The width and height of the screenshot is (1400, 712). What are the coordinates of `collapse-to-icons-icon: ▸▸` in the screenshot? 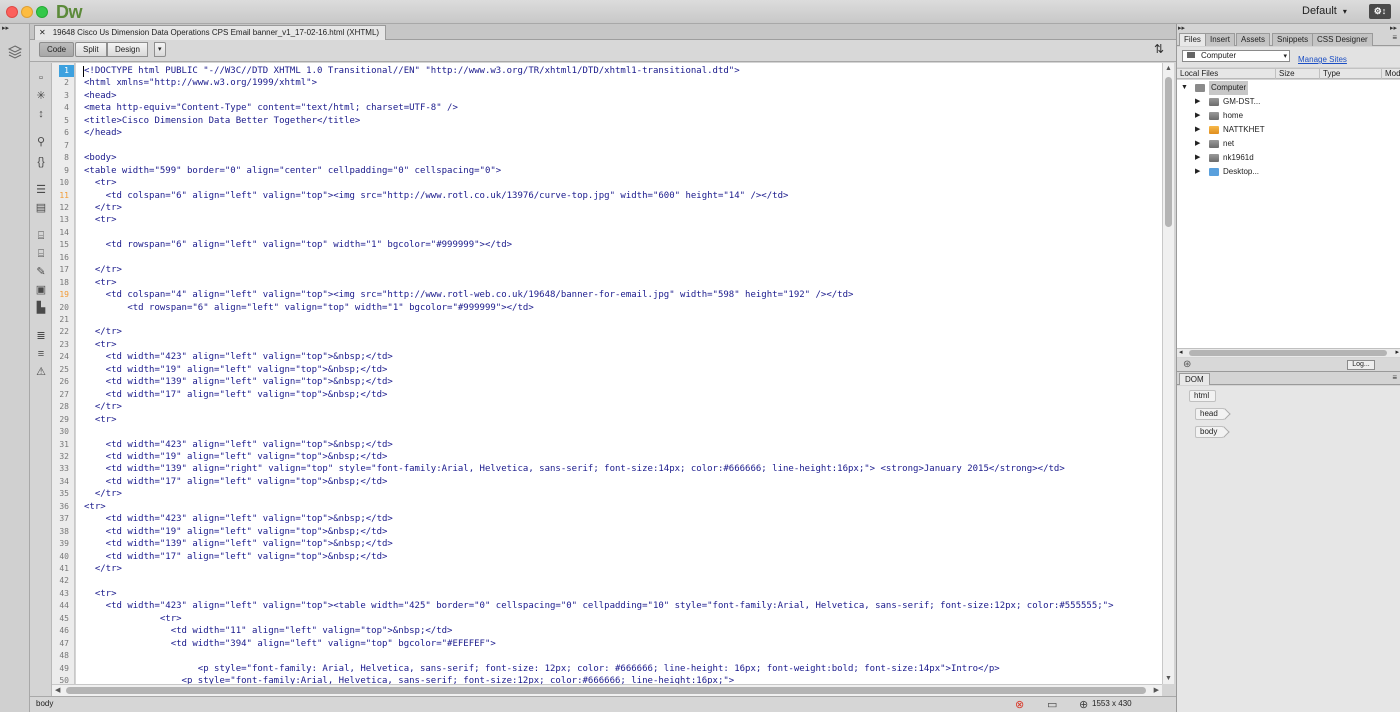 It's located at (1393, 28).